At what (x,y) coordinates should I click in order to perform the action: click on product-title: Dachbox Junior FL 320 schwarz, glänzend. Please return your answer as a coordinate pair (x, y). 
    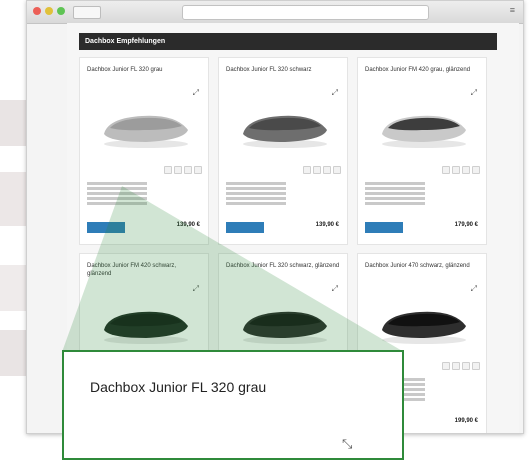
    Looking at the image, I should click on (283, 266).